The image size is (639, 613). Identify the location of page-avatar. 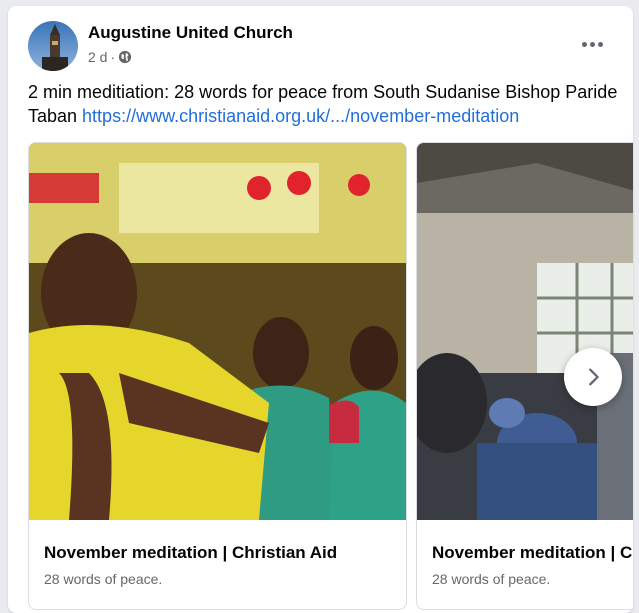
(53, 46).